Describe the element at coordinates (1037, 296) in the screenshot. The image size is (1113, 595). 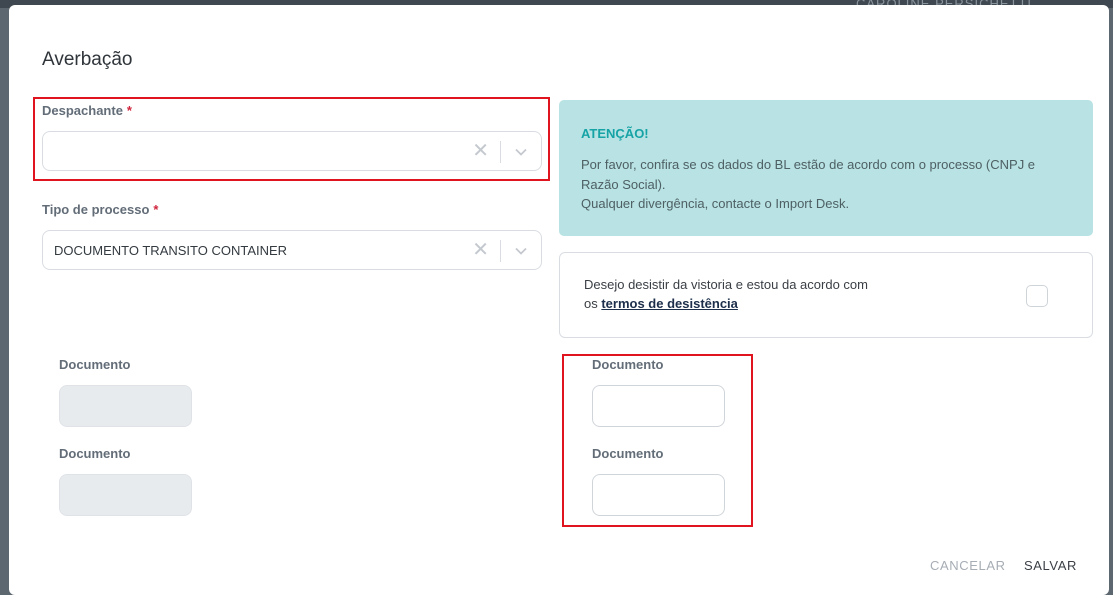
I see `waiver-checkbox` at that location.